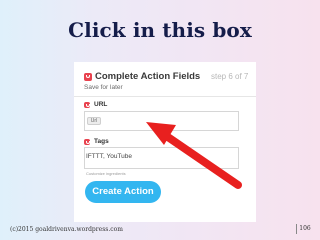  I want to click on create-action-button: Create Action, so click(123, 192).